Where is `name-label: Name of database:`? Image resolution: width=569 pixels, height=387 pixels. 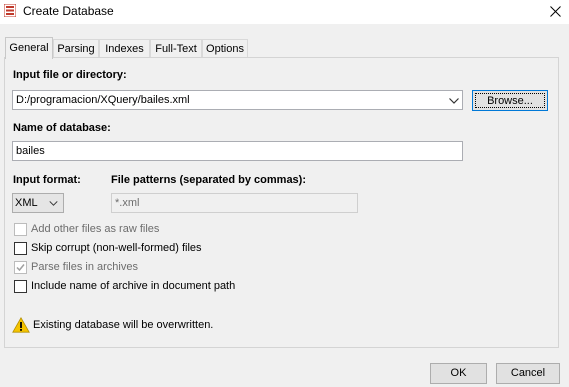
name-label: Name of database: is located at coordinates (62, 128).